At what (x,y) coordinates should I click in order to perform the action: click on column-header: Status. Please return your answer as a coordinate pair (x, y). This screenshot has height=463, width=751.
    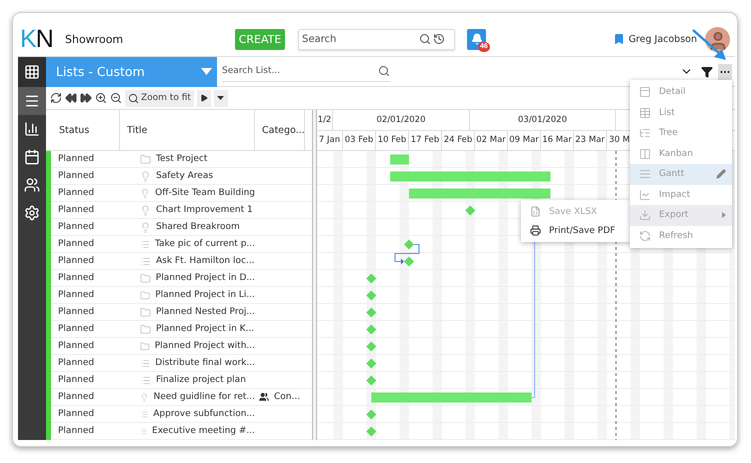
    Looking at the image, I should click on (86, 130).